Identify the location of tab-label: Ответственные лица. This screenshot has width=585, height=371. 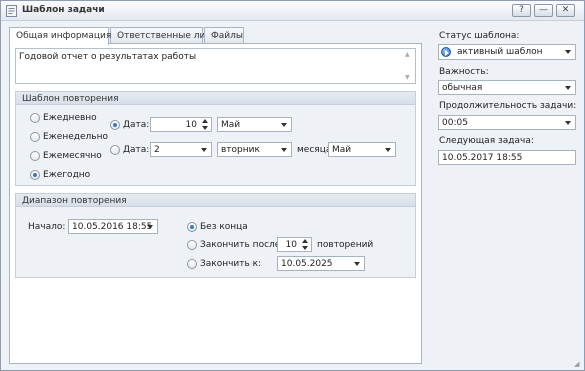
(167, 36).